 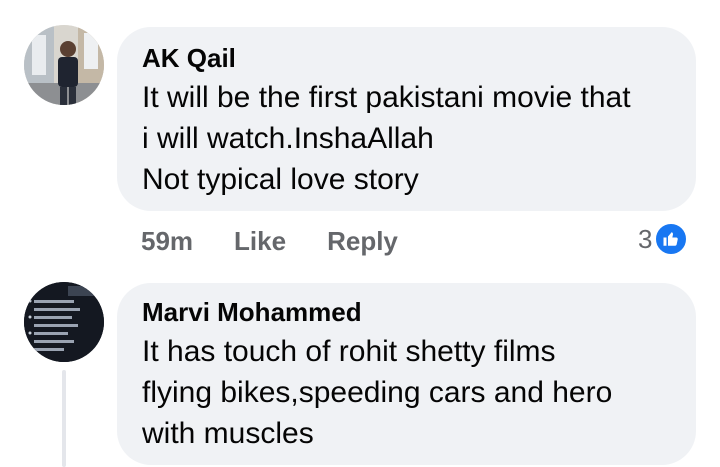 I want to click on reply-button: Reply, so click(x=362, y=241).